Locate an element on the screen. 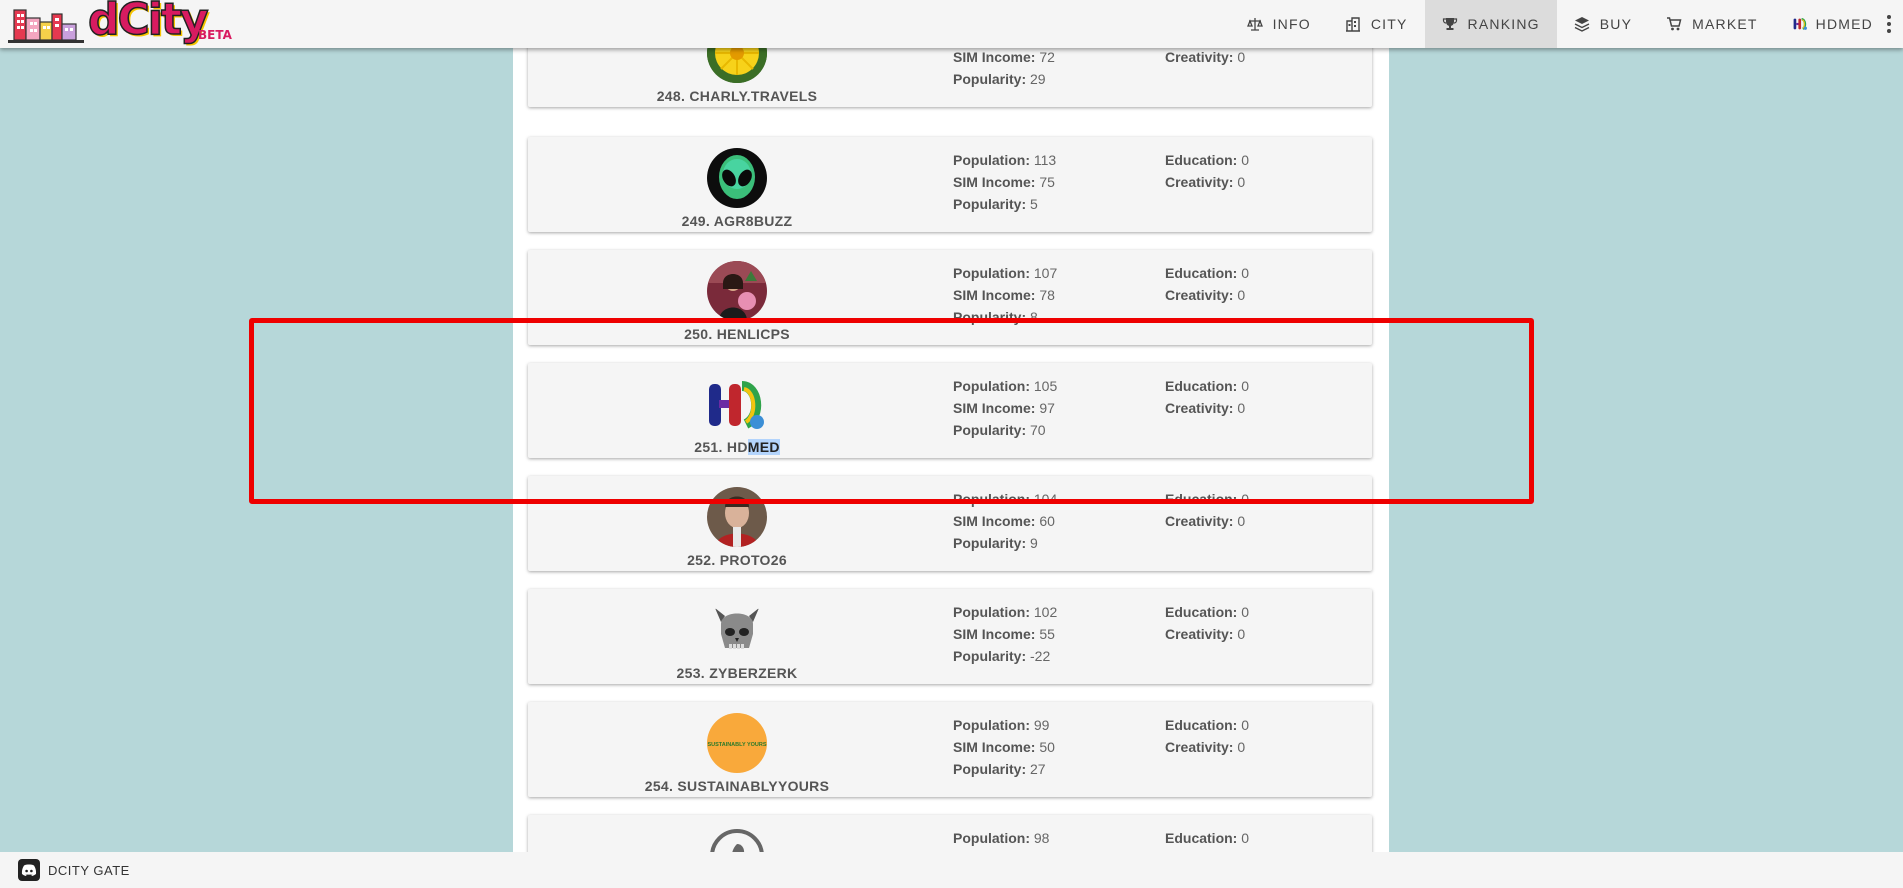 This screenshot has height=888, width=1903. stats-left: Population: 98 SIM Income: 50 is located at coordinates (1004, 839).